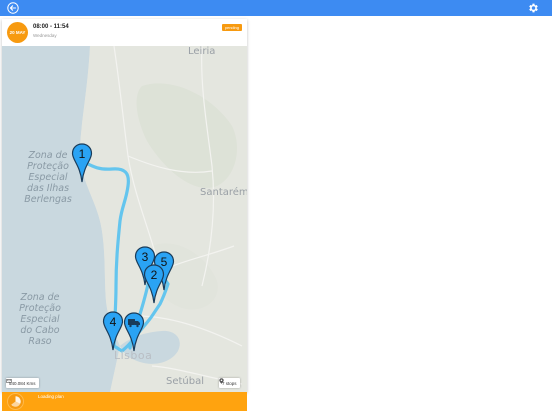  Describe the element at coordinates (202, 51) in the screenshot. I see `place-leiria: Leiria` at that location.